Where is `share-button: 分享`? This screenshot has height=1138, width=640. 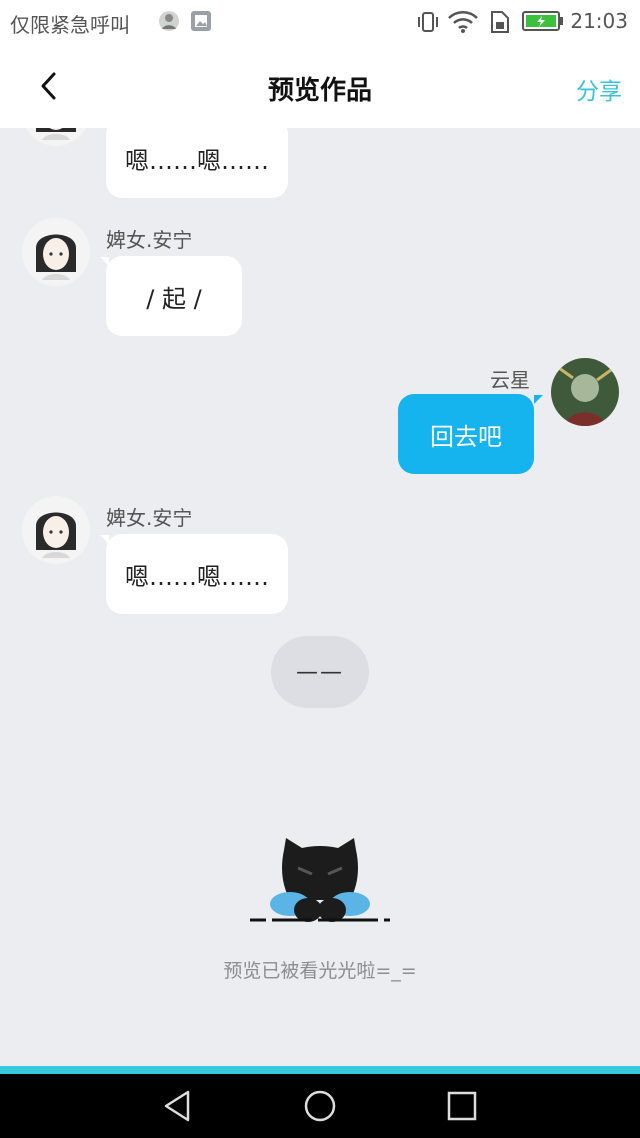 share-button: 分享 is located at coordinates (599, 89).